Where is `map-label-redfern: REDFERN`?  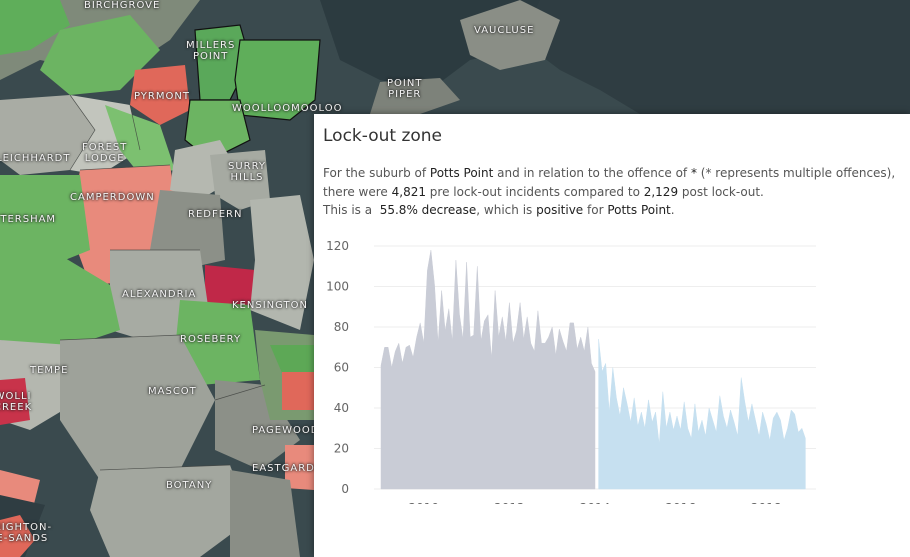
map-label-redfern: REDFERN is located at coordinates (215, 214).